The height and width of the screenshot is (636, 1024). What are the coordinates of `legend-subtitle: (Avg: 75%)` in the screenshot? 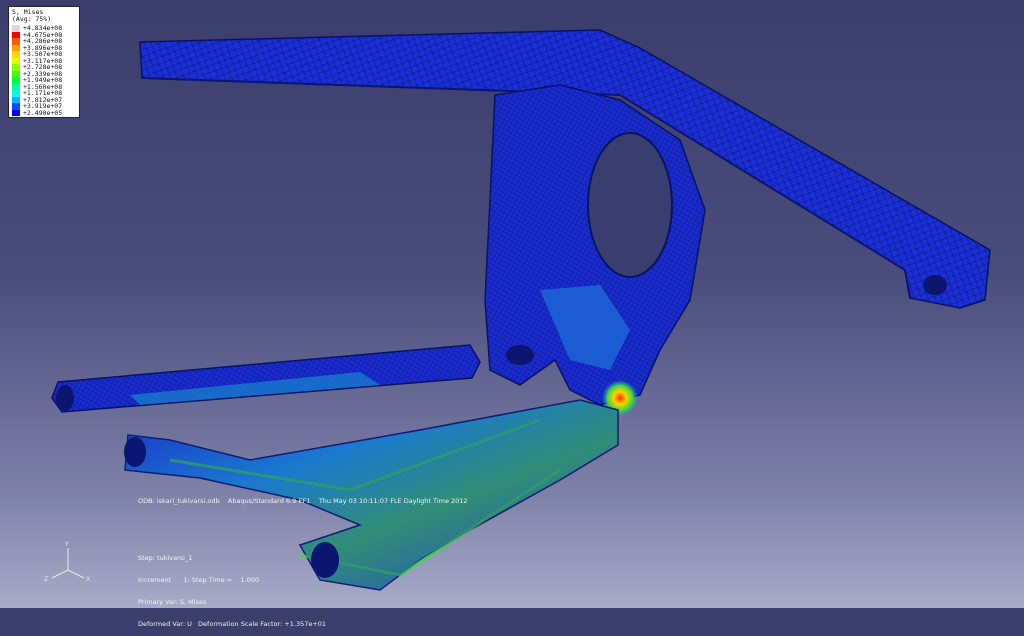 It's located at (32, 19).